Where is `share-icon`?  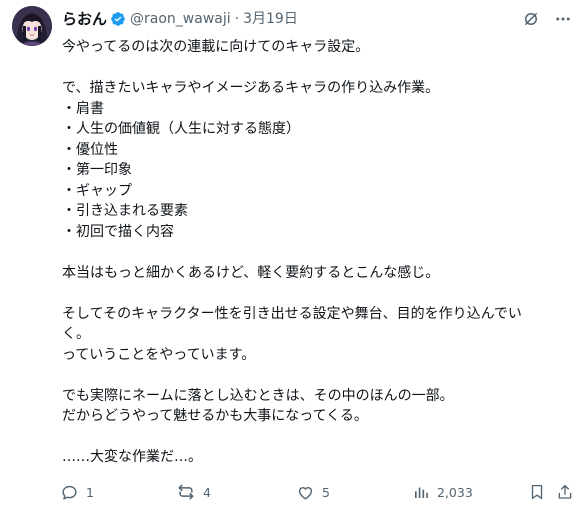
share-icon is located at coordinates (565, 492).